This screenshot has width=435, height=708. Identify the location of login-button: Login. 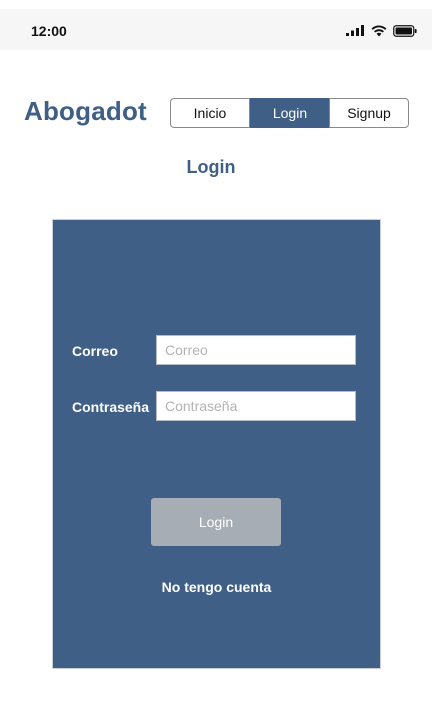
(216, 522).